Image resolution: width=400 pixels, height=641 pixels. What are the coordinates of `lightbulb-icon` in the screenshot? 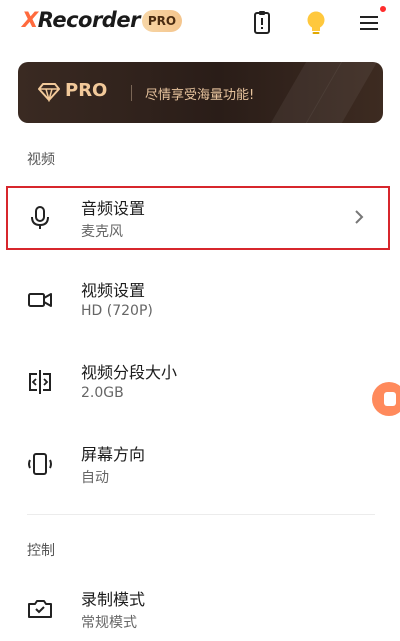 It's located at (316, 23).